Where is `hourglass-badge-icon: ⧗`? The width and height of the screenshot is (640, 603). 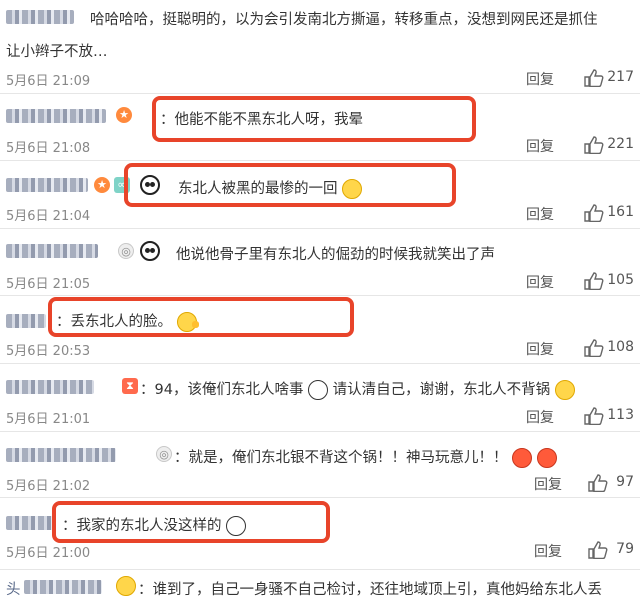 hourglass-badge-icon: ⧗ is located at coordinates (130, 386).